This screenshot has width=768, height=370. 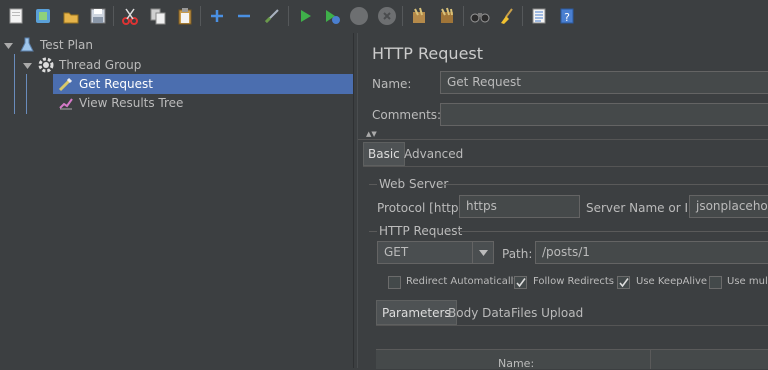 I want to click on tree-item-label: View Results Tree, so click(x=131, y=103).